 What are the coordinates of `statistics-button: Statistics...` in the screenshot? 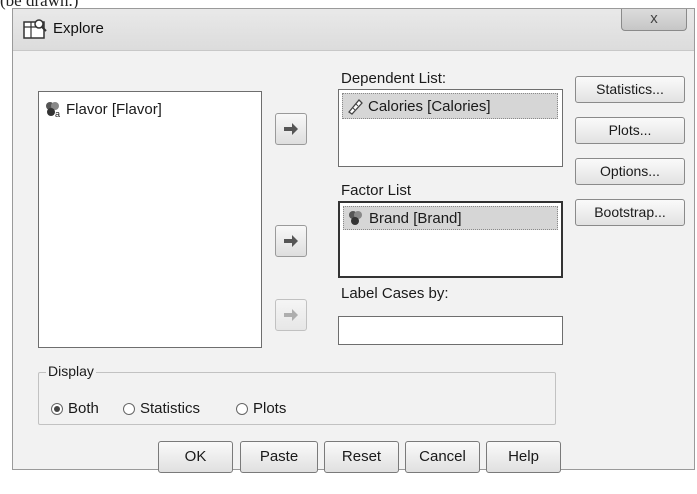 It's located at (630, 89).